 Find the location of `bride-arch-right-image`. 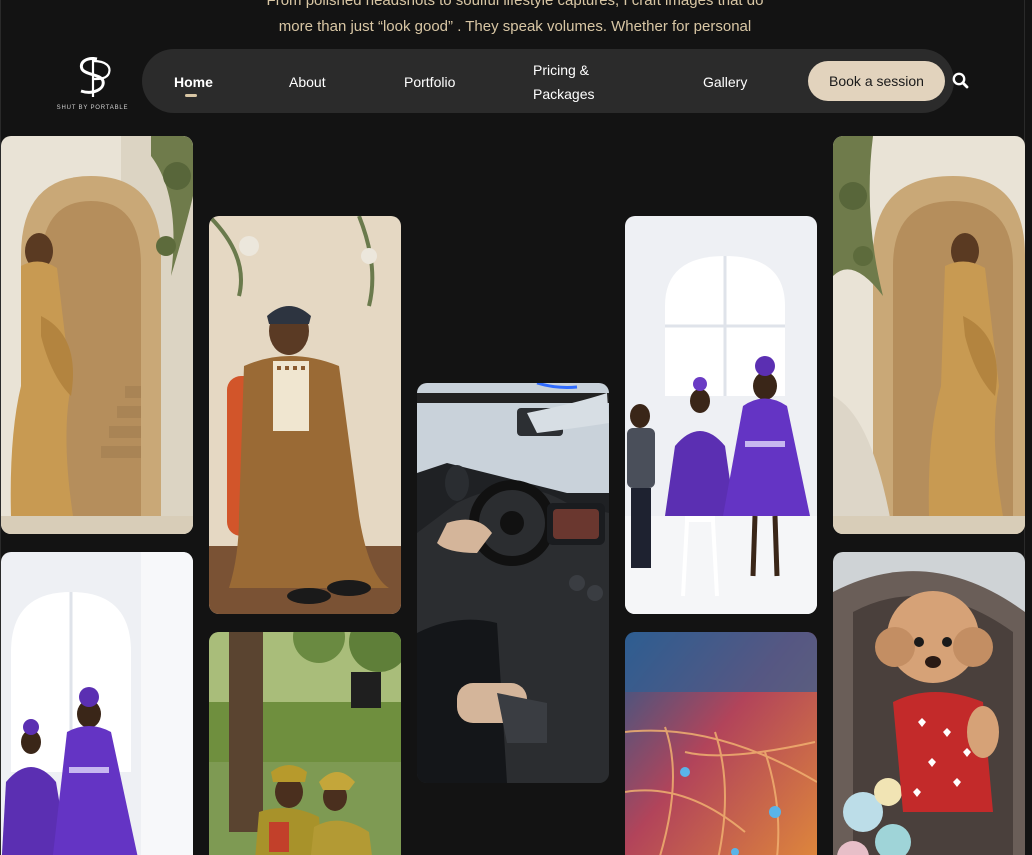

bride-arch-right-image is located at coordinates (929, 335).